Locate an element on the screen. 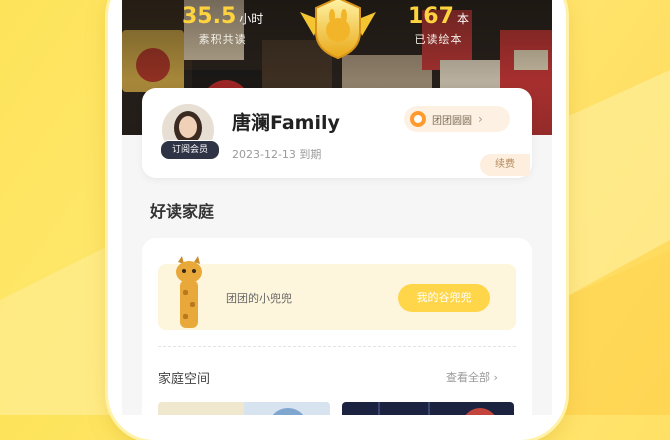 Image resolution: width=670 pixels, height=440 pixels. member-tag: 订阅会员 is located at coordinates (190, 150).